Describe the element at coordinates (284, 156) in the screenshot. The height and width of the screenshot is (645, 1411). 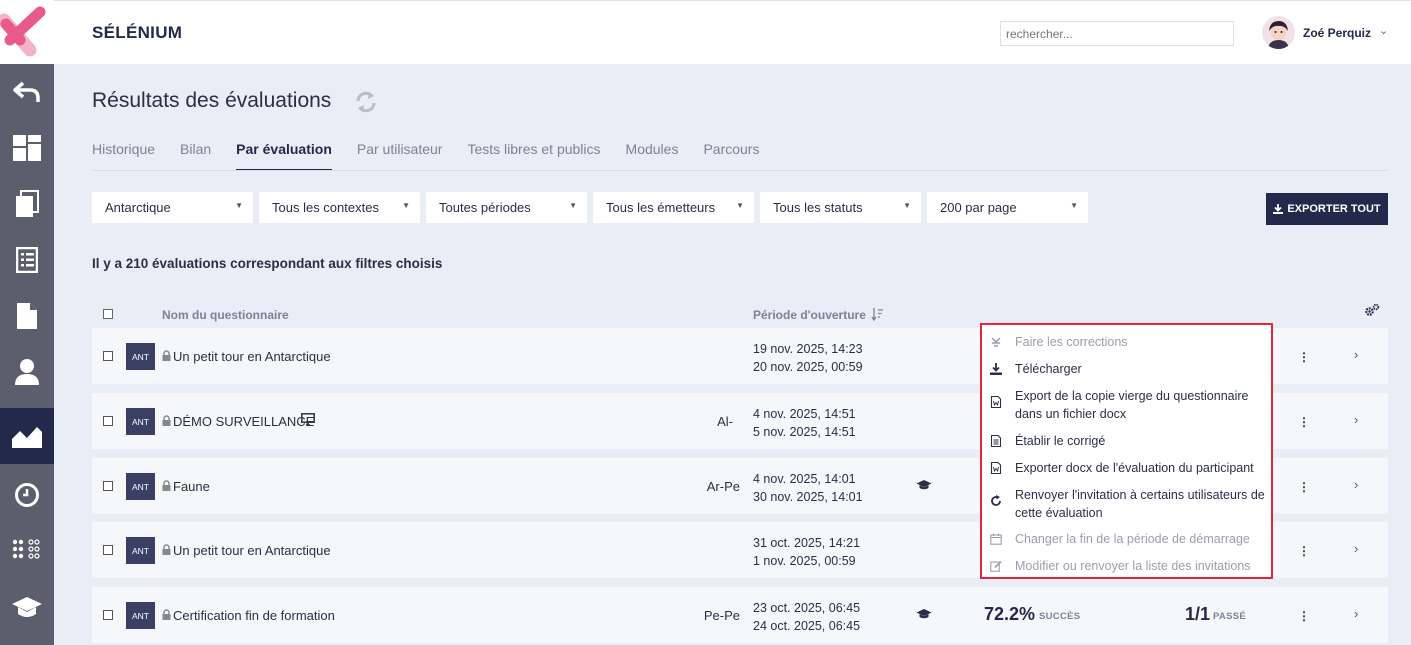
I see `tab-par-evaluation: Par évaluation` at that location.